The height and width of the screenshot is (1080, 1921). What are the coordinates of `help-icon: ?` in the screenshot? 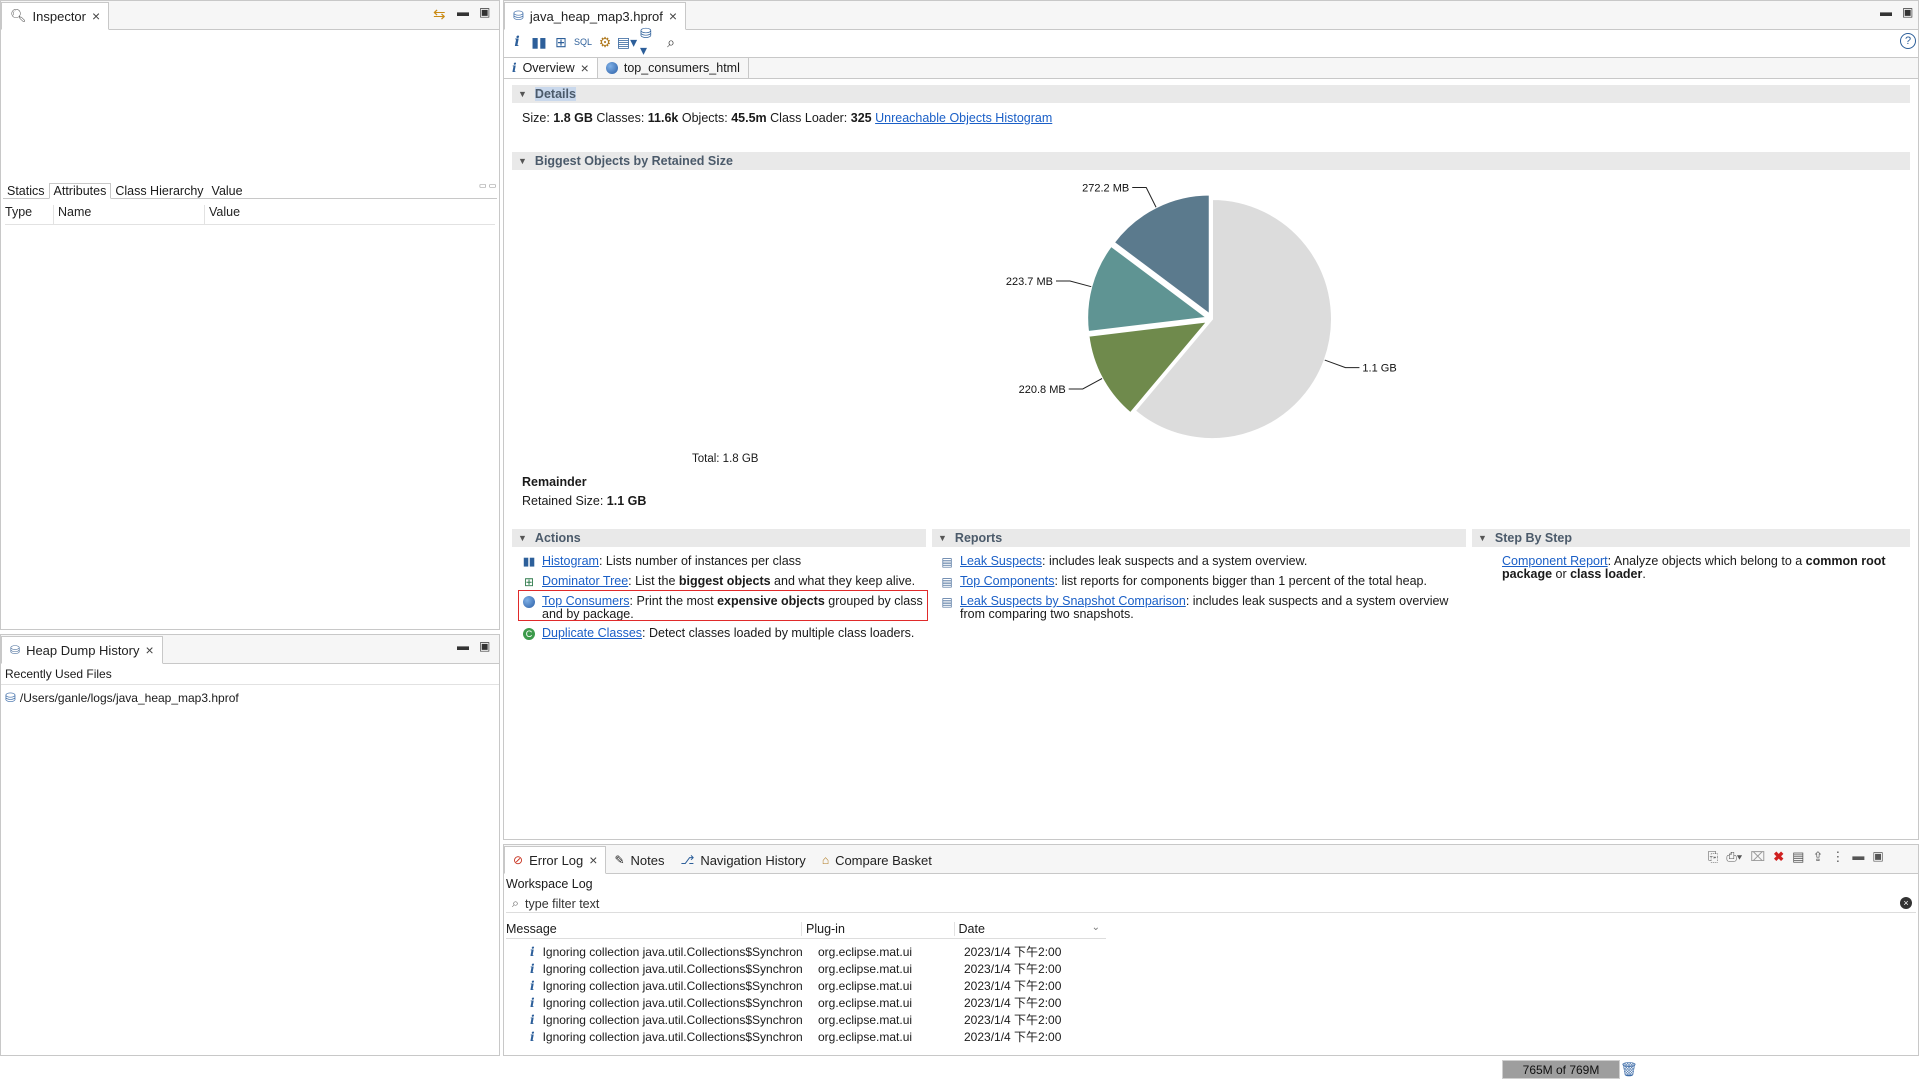 It's located at (1908, 41).